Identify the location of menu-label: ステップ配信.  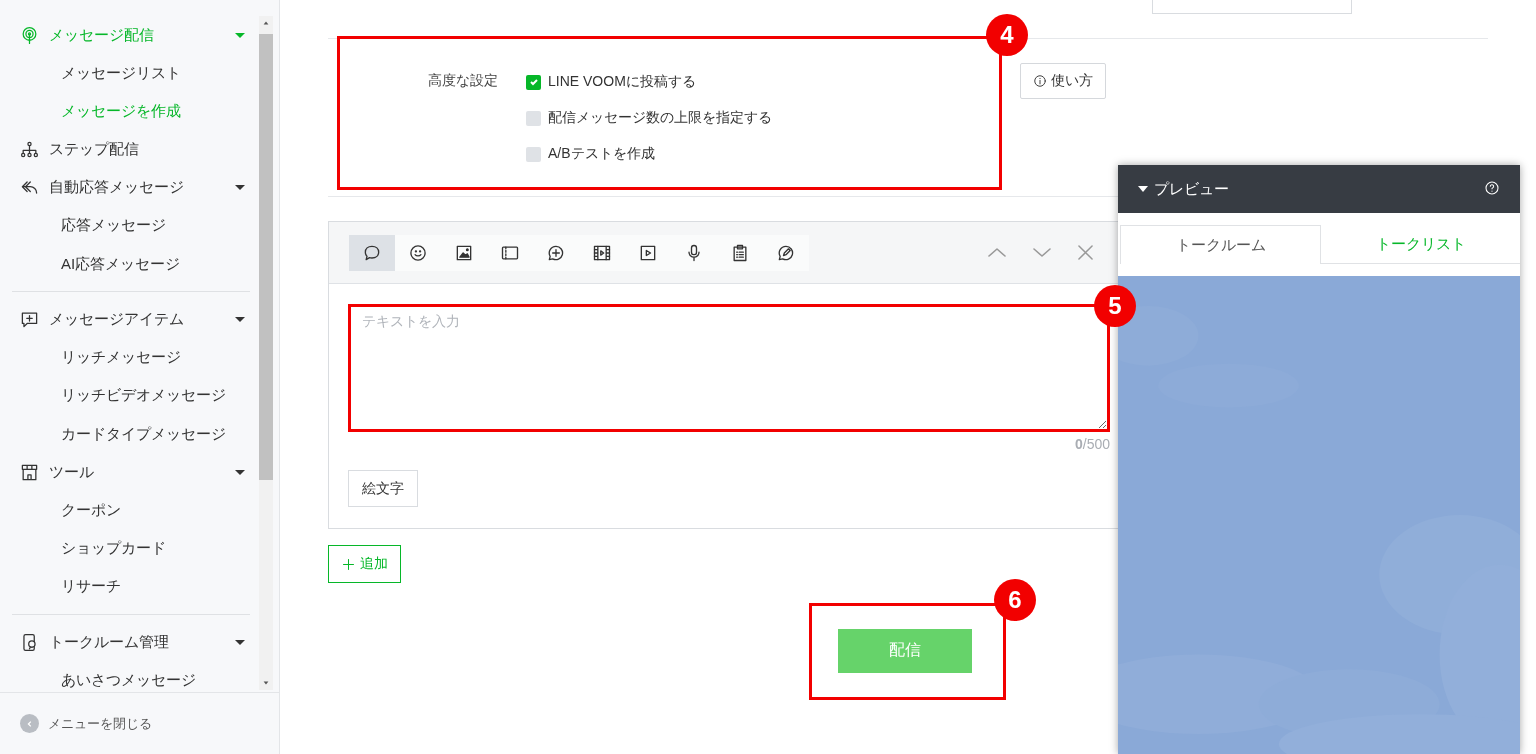
(94, 150).